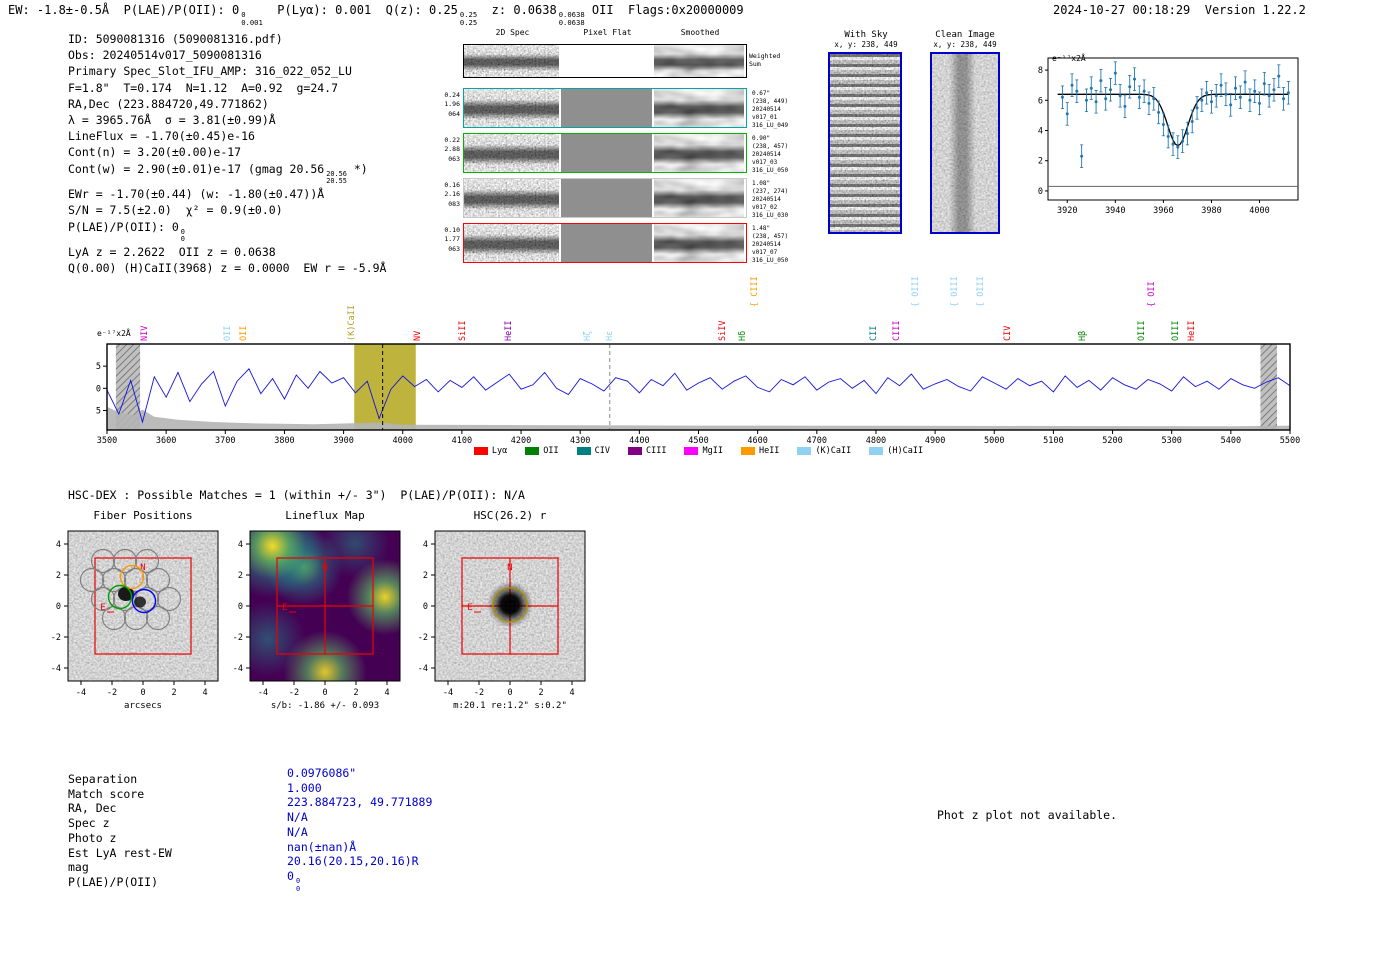 The height and width of the screenshot is (953, 1400). I want to click on svg-text: 5000, so click(994, 441).